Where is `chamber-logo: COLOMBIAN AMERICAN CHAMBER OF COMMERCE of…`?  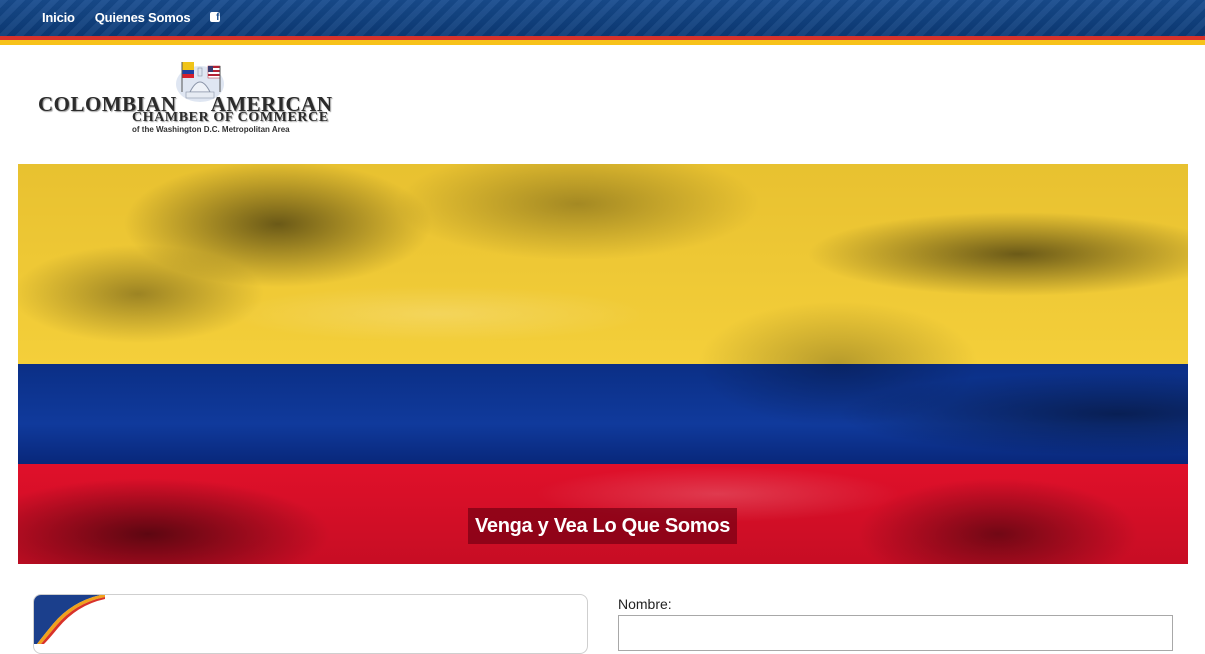
chamber-logo: COLOMBIAN AMERICAN CHAMBER OF COMMERCE of… is located at coordinates (191, 99).